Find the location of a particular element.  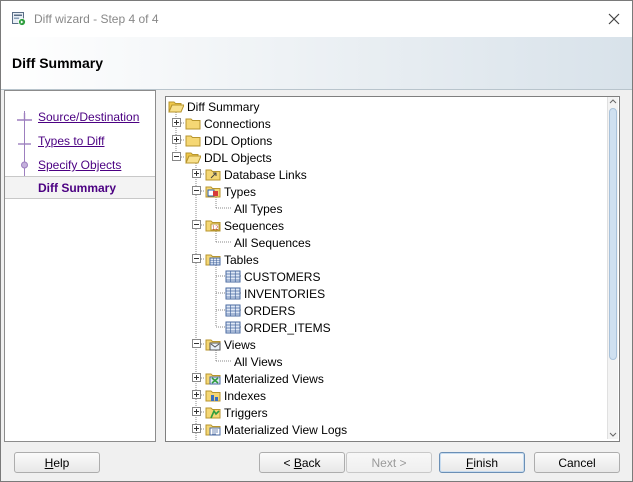

step-label: Types to Diff is located at coordinates (71, 141).